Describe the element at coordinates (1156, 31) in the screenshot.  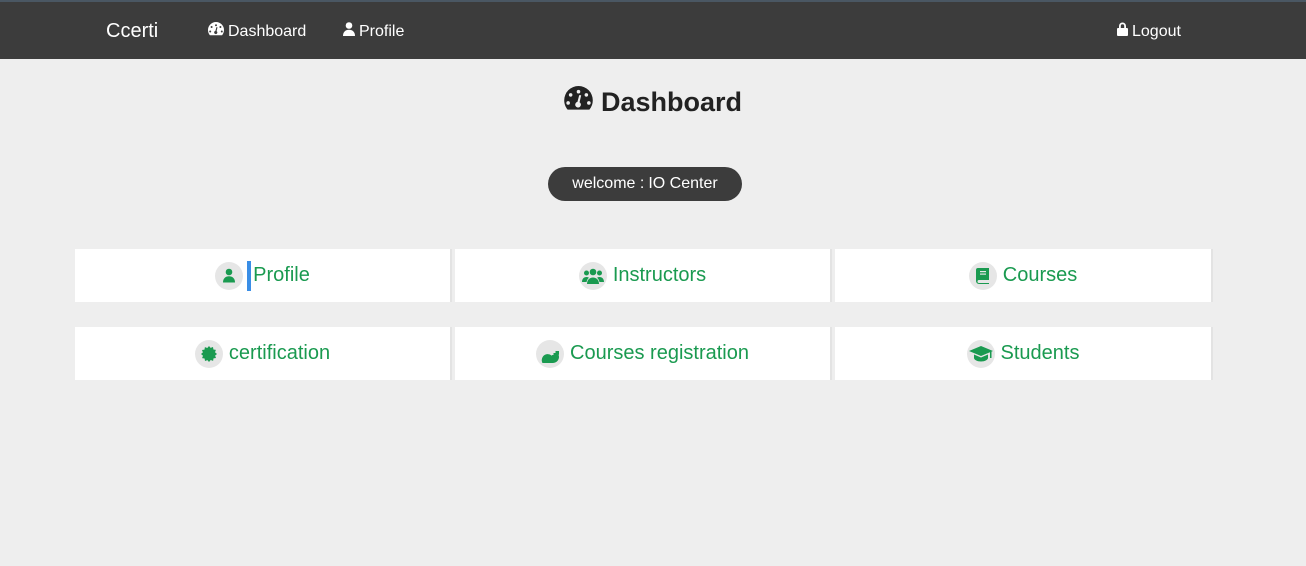
I see `logout-label: Logout` at that location.